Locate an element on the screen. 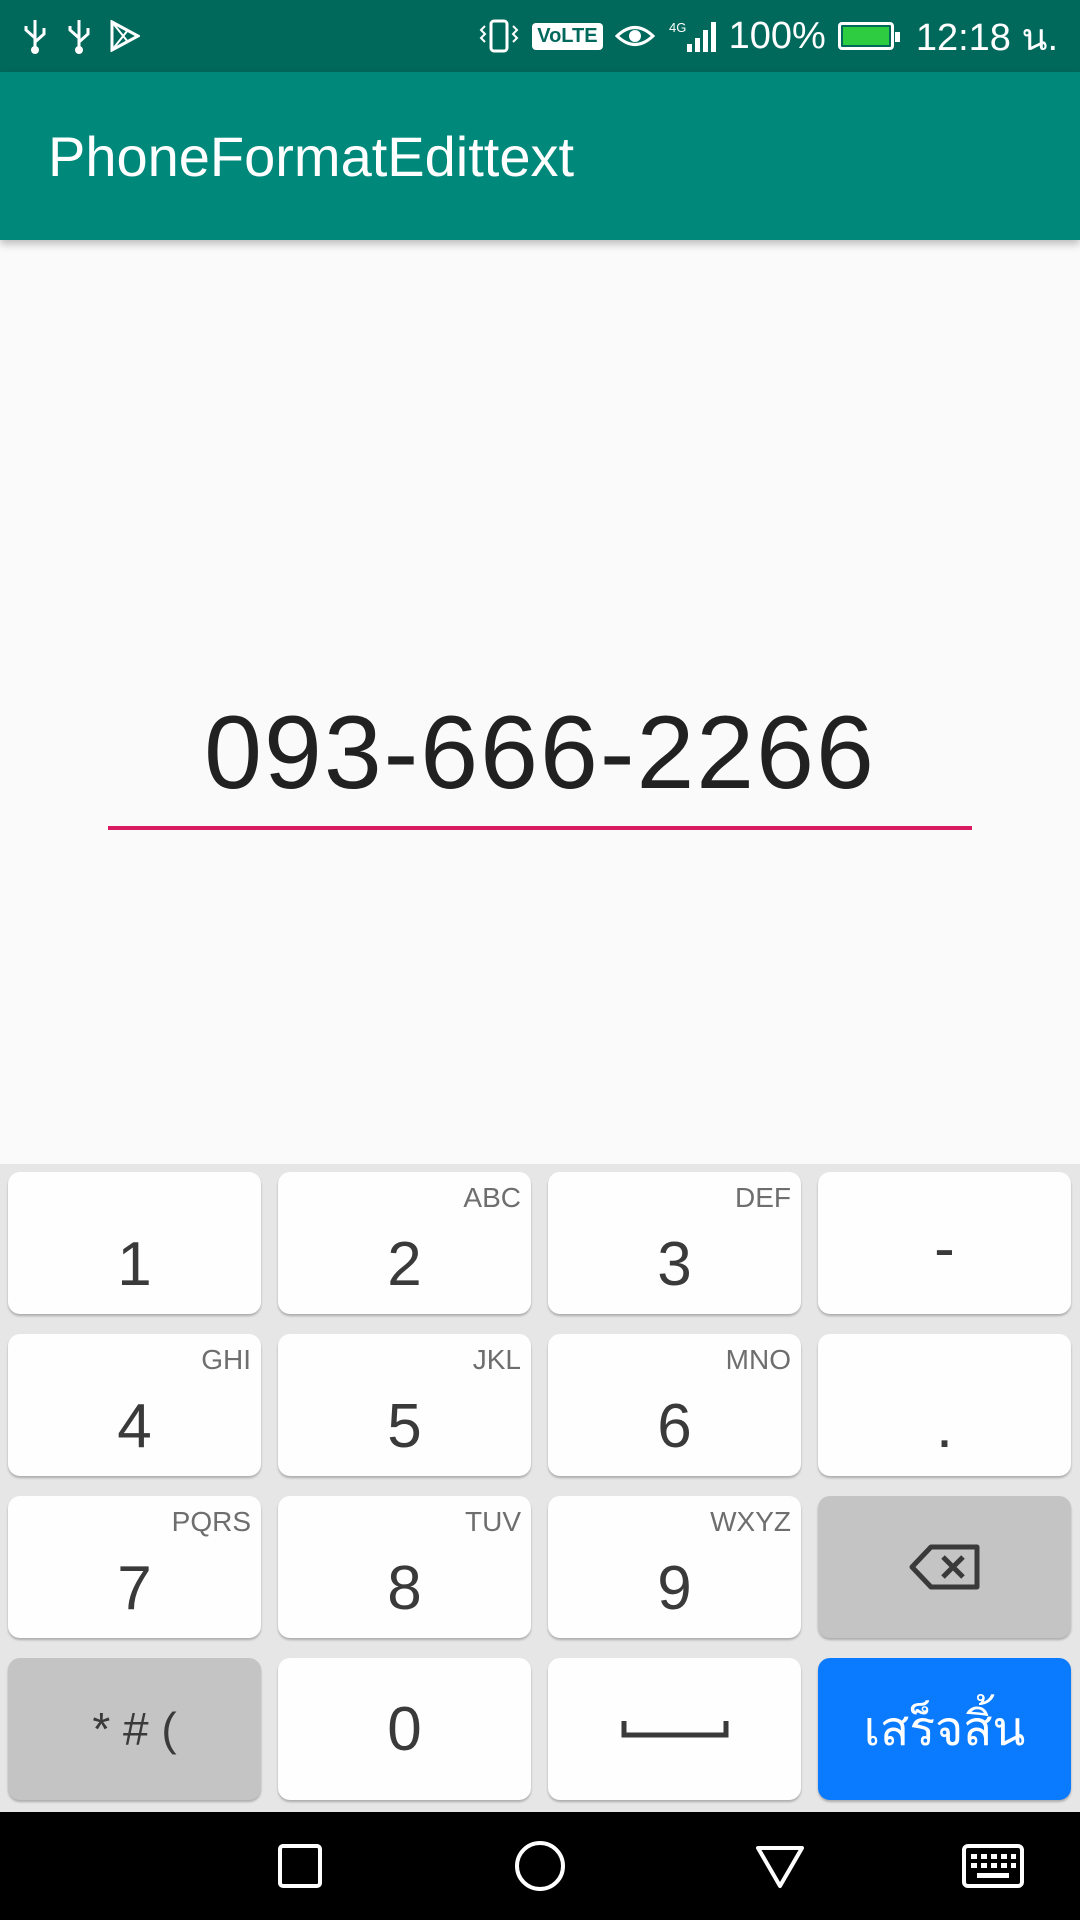  navigation-bar is located at coordinates (540, 1866).